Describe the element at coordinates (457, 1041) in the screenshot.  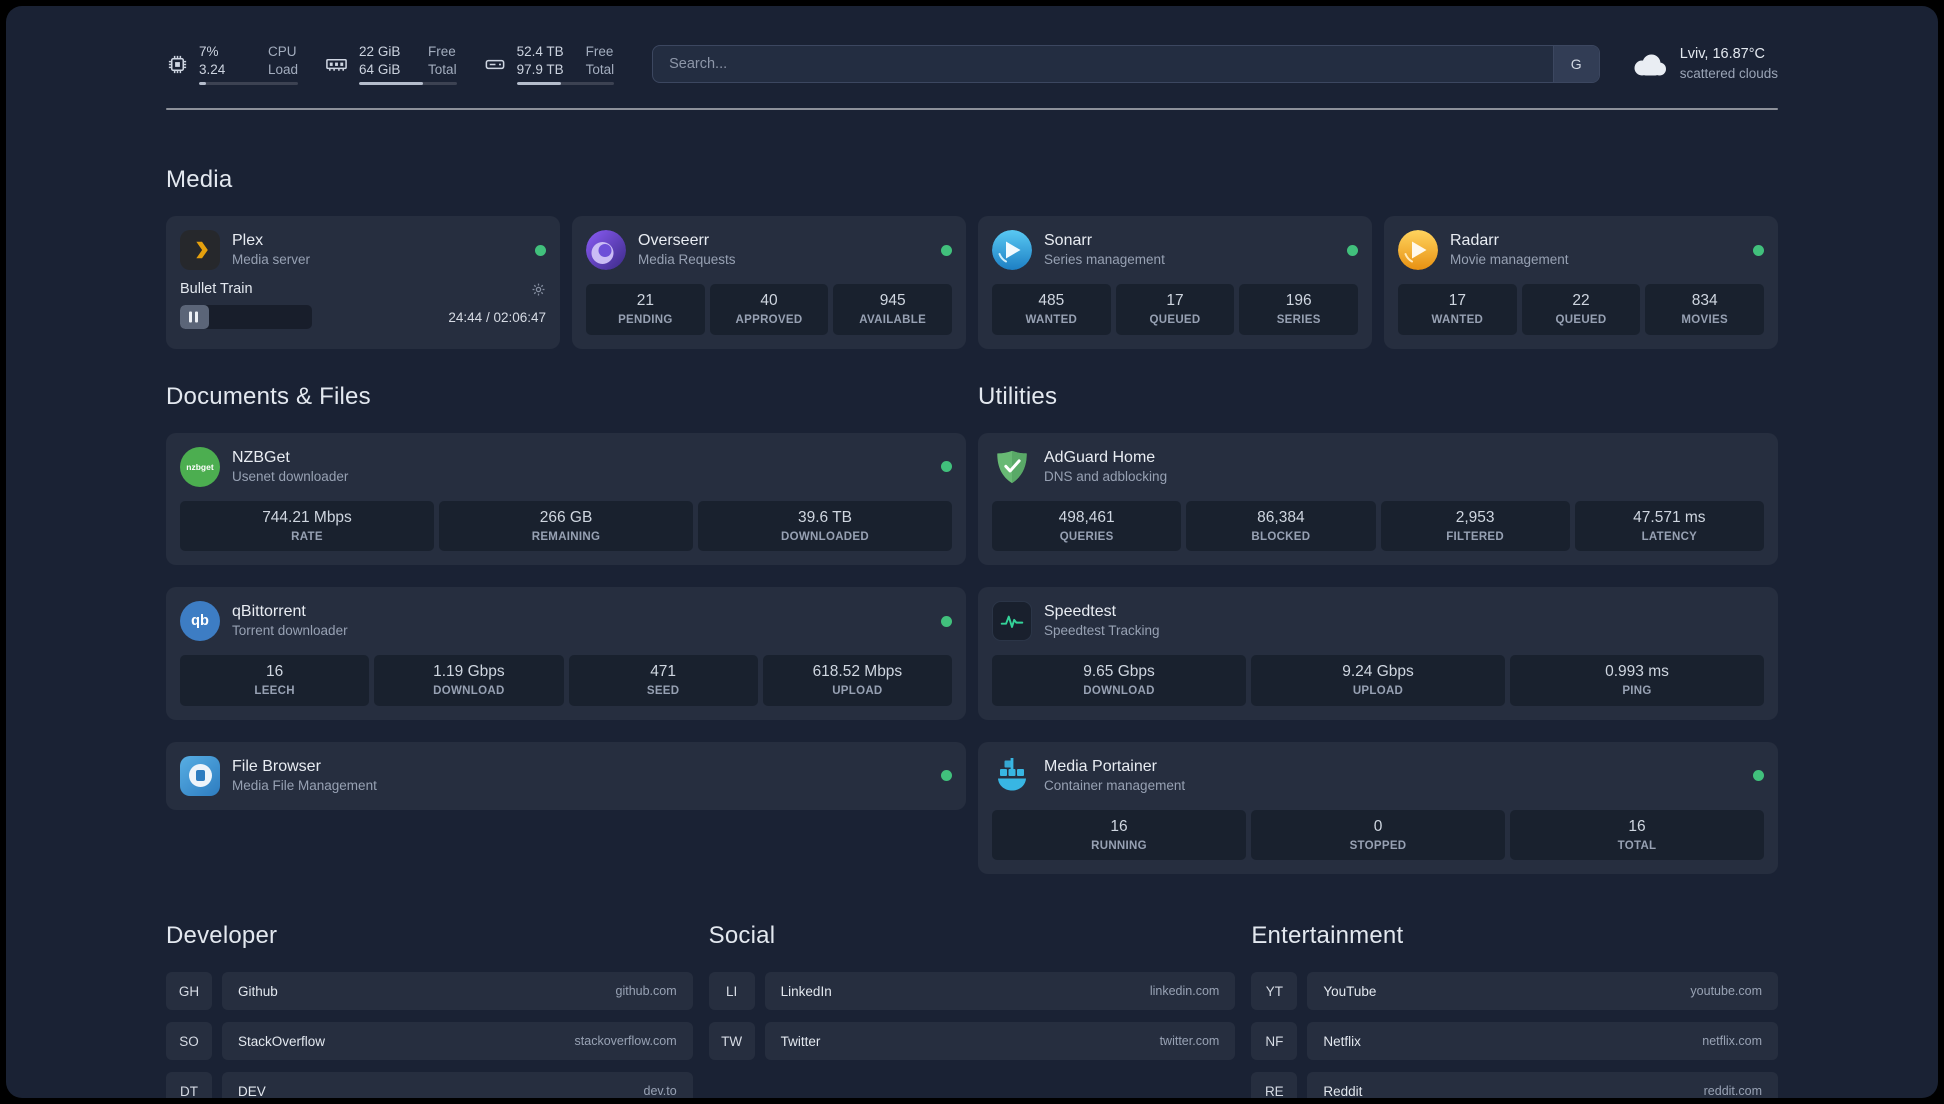
I see `bookmark-pill: StackOverflow stackoverflow.com` at that location.